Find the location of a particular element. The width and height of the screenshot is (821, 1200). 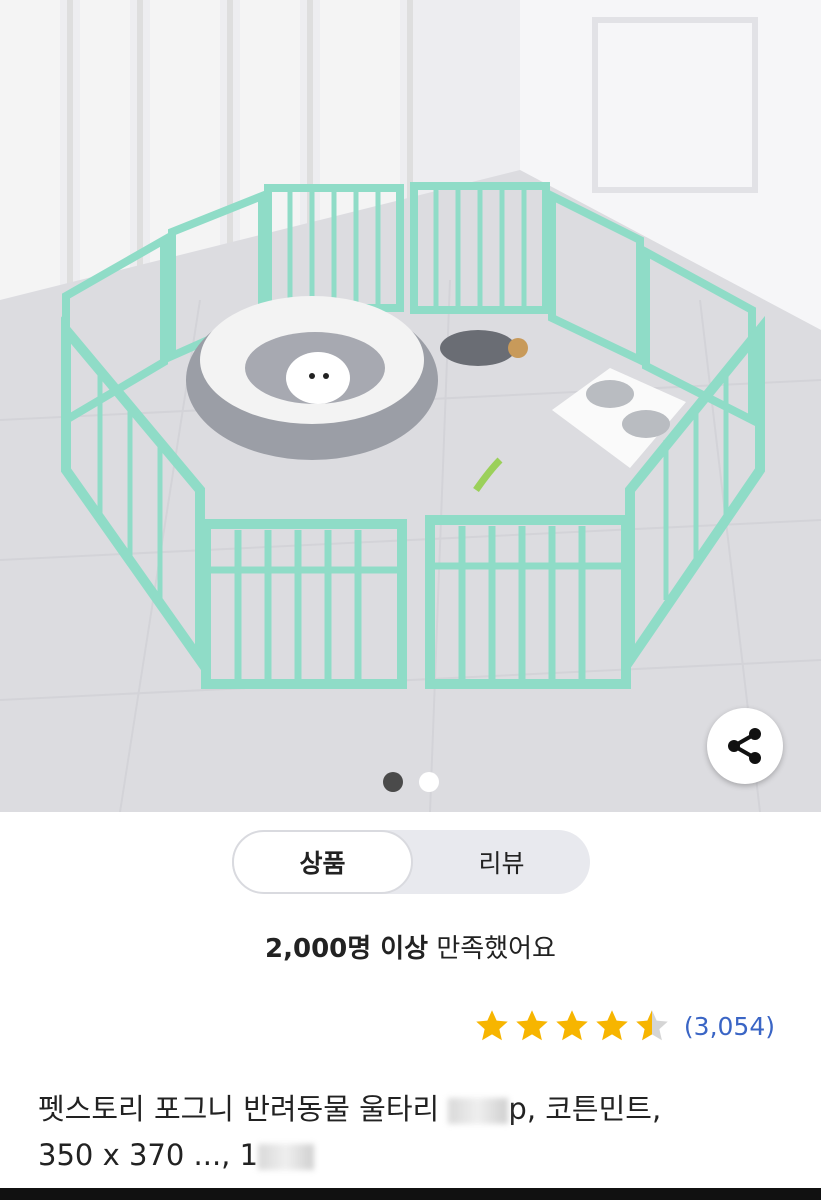

product-title-part-2: p, 코튼민트, is located at coordinates (585, 1109).